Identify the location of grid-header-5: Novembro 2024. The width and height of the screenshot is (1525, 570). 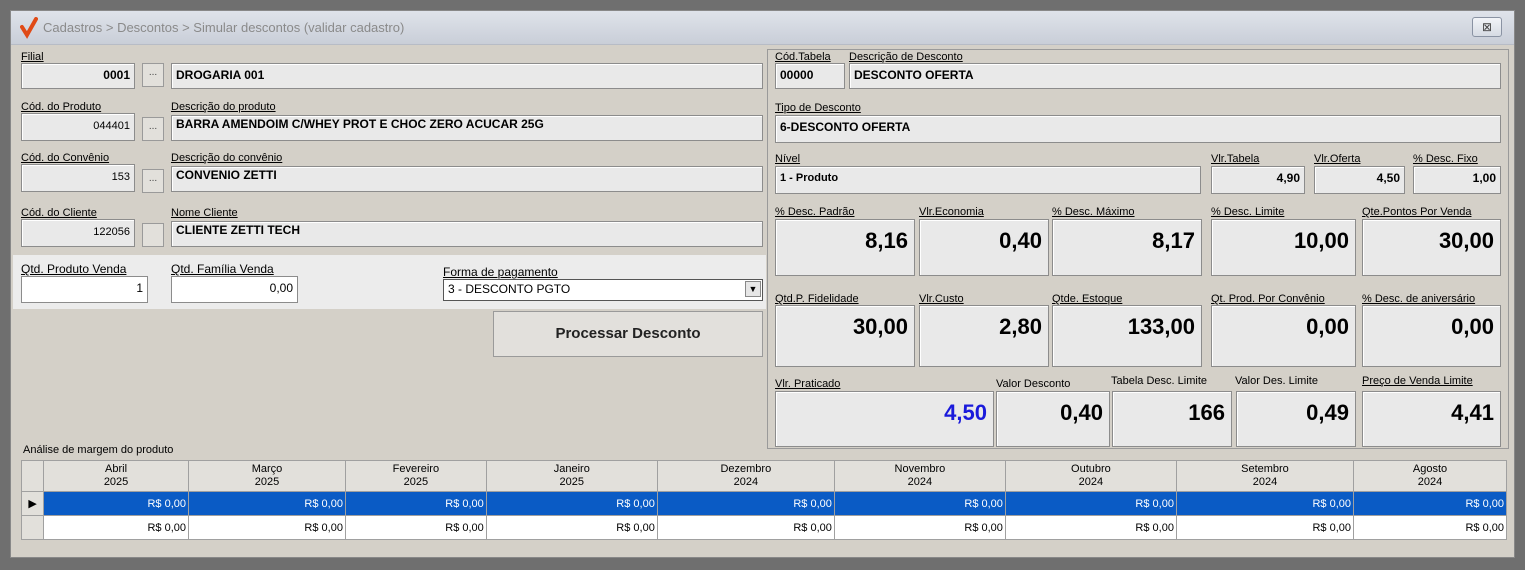
(919, 476).